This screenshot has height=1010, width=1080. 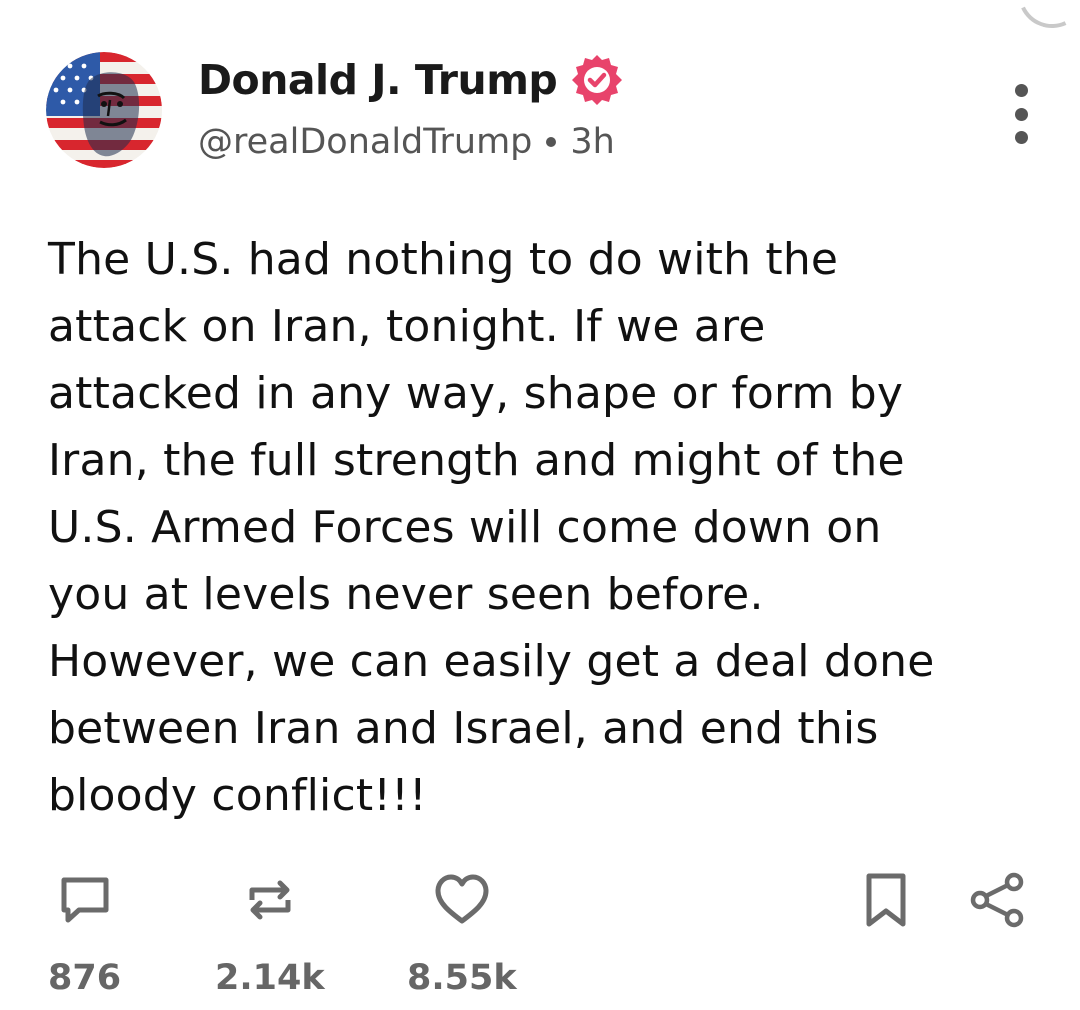 I want to click on repost-button: 2.14k, so click(x=270, y=934).